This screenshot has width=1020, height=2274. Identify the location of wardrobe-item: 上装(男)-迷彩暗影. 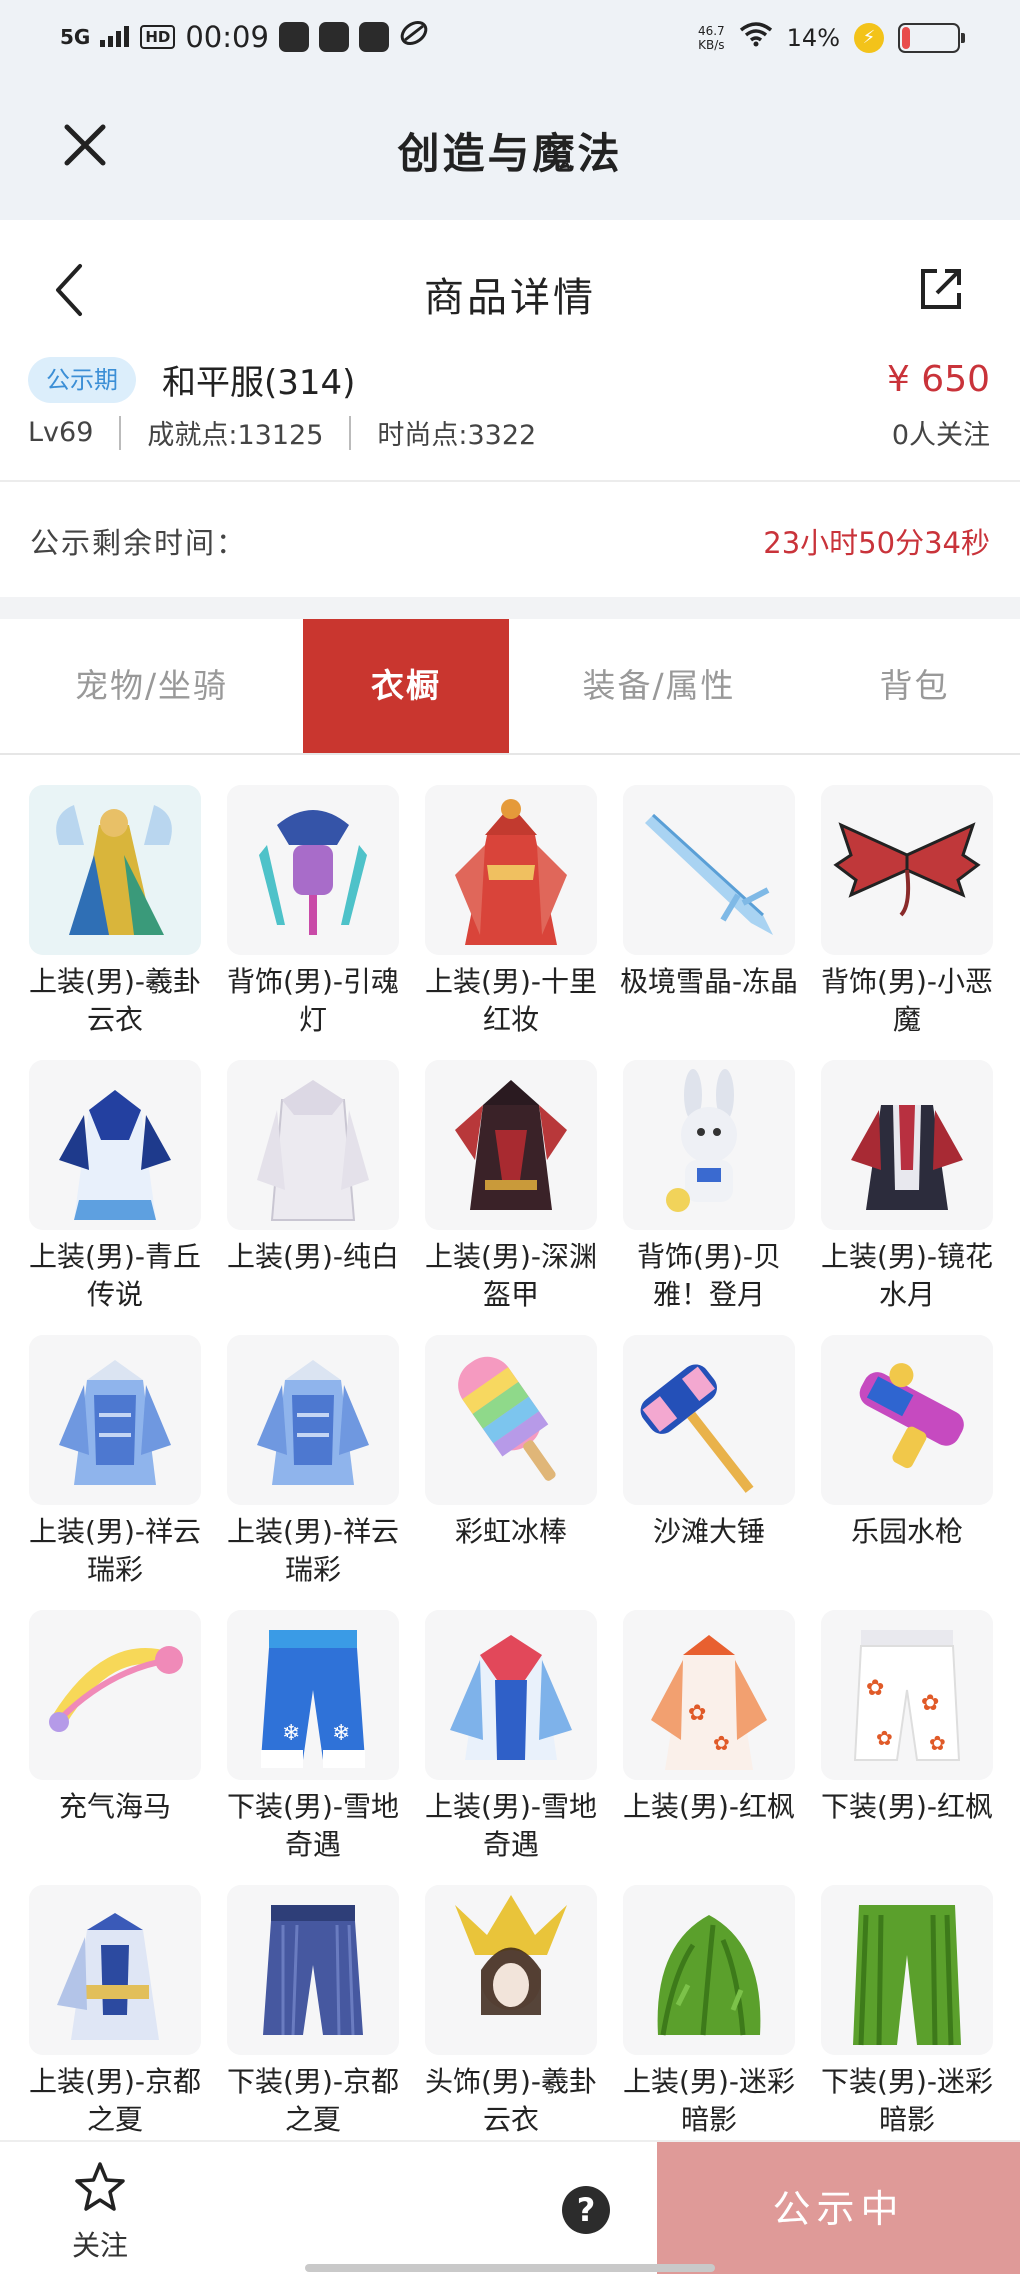
(709, 2012).